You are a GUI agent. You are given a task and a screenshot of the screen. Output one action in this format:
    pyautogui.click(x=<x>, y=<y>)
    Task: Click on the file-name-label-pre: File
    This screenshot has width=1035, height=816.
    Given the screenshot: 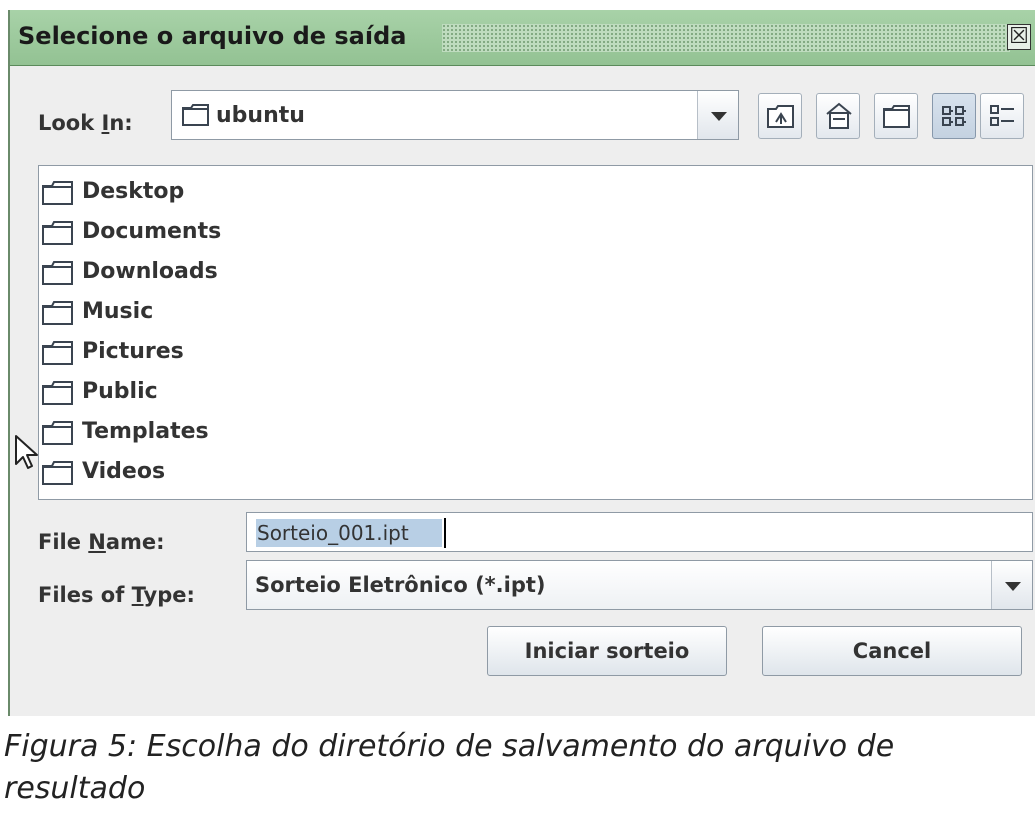 What is the action you would take?
    pyautogui.click(x=63, y=542)
    